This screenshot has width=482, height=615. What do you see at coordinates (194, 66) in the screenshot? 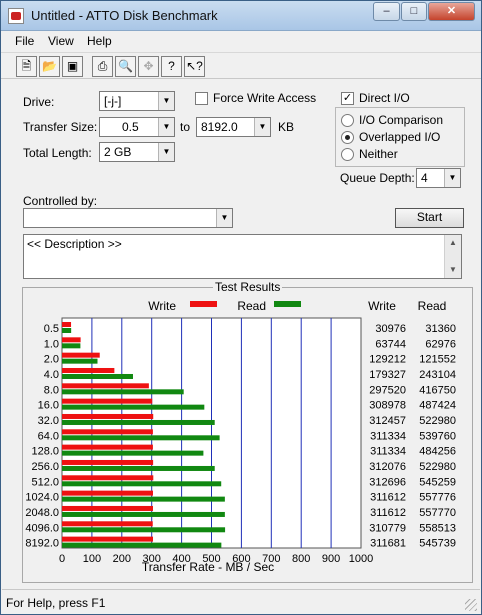
I see `context-help-icon: ↖?` at bounding box center [194, 66].